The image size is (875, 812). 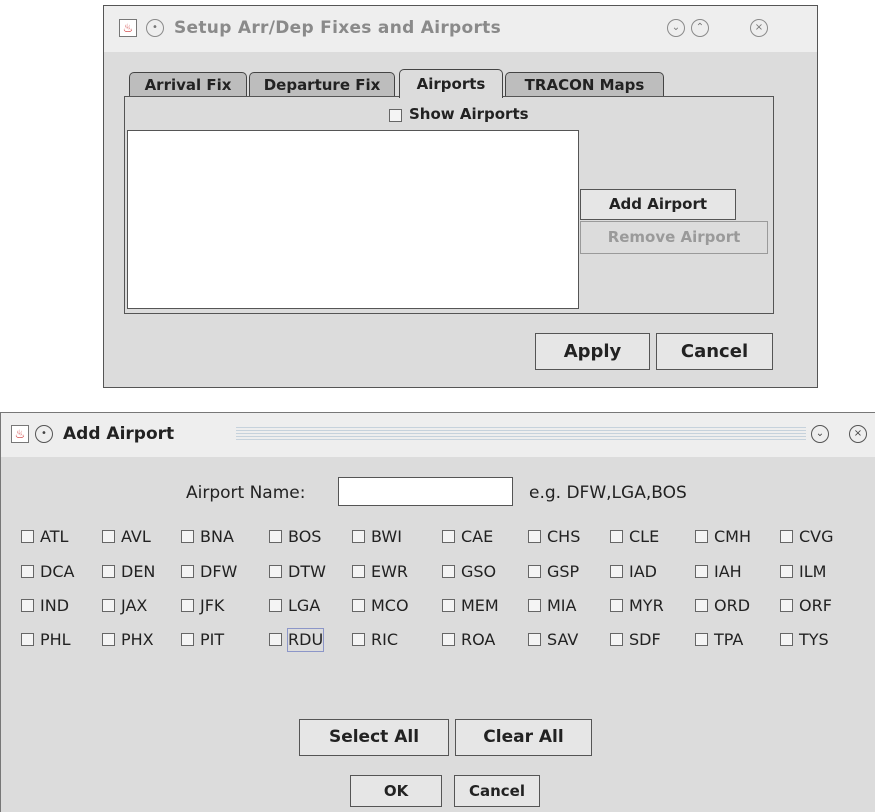 I want to click on airport-code-label: JFK, so click(x=212, y=605).